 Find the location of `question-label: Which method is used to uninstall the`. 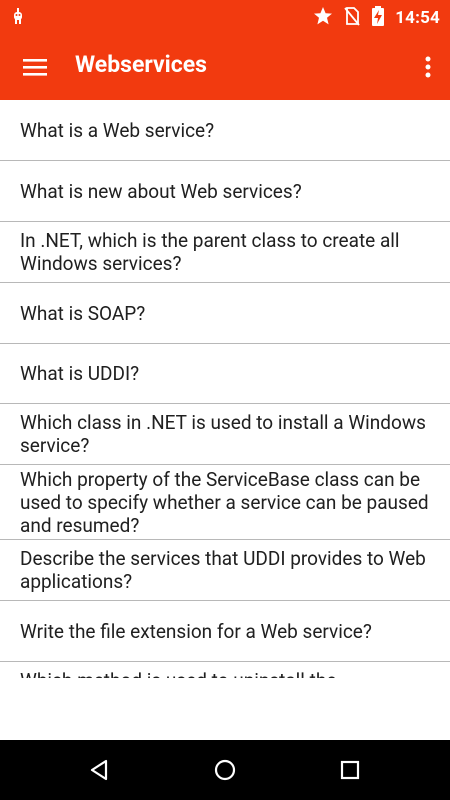

question-label: Which method is used to uninstall the is located at coordinates (178, 673).